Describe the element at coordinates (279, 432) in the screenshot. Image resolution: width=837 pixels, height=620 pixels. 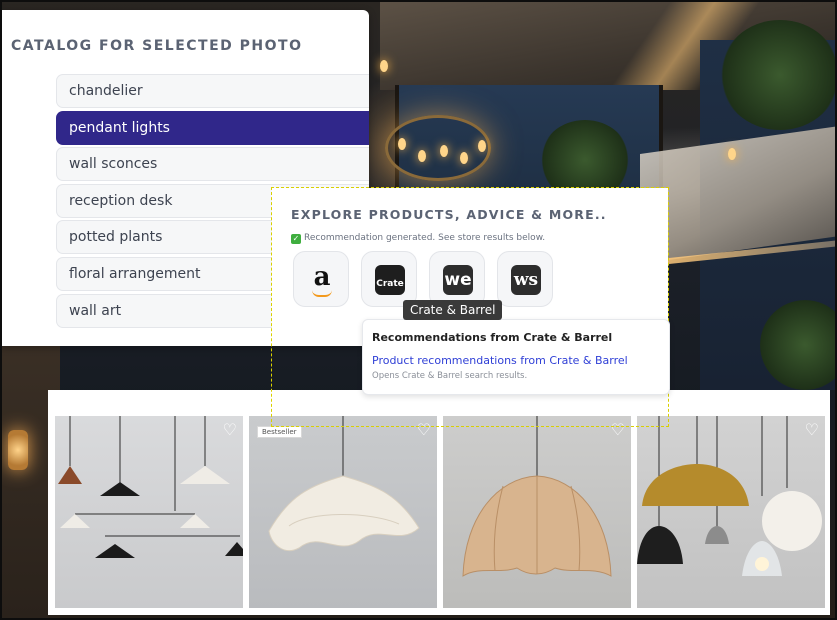
I see `bestseller-badge: Bestseller` at that location.